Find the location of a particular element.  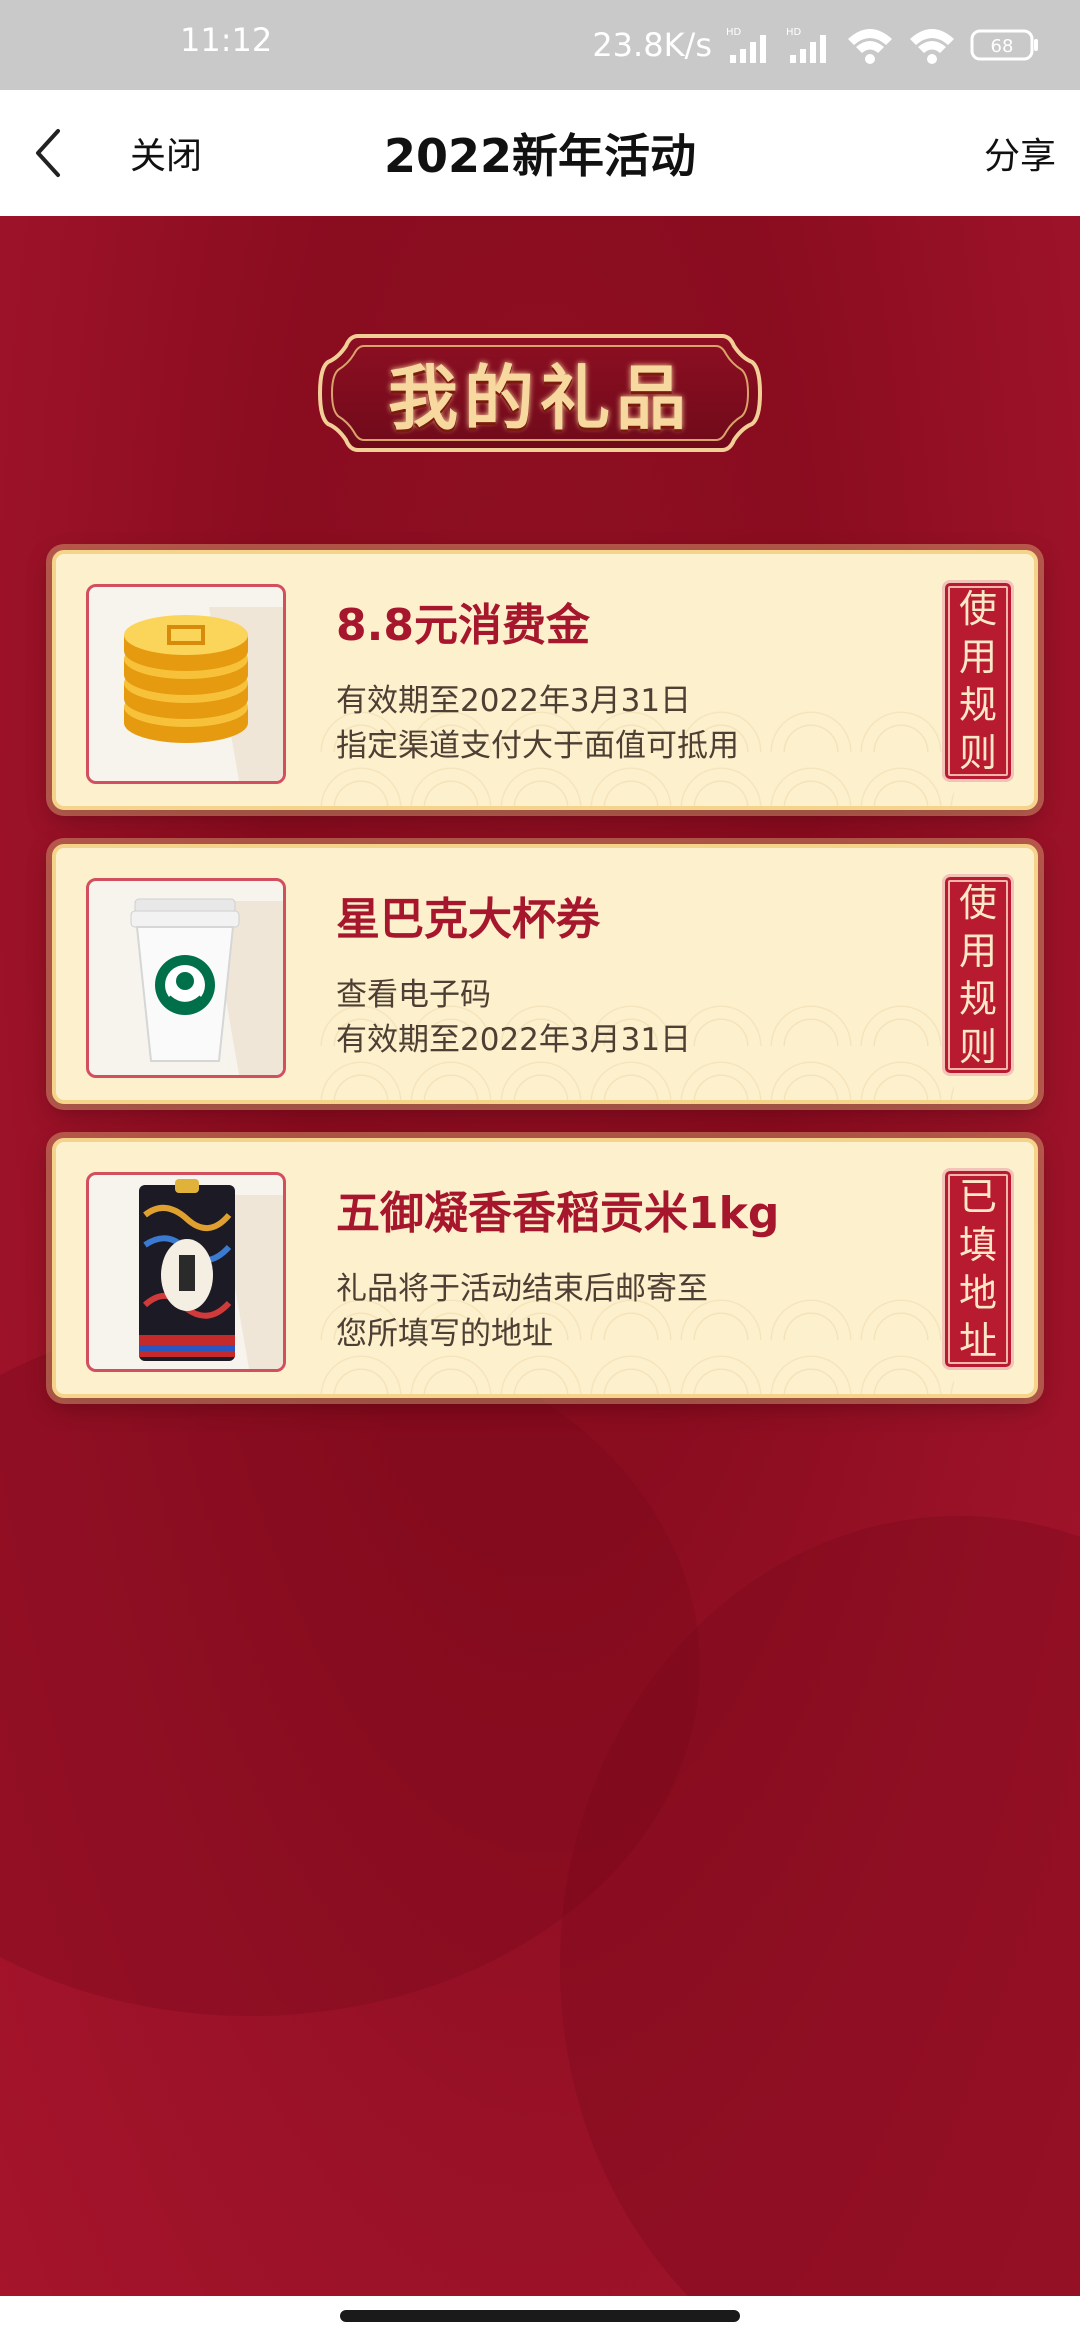

wifi-icon is located at coordinates (870, 45).